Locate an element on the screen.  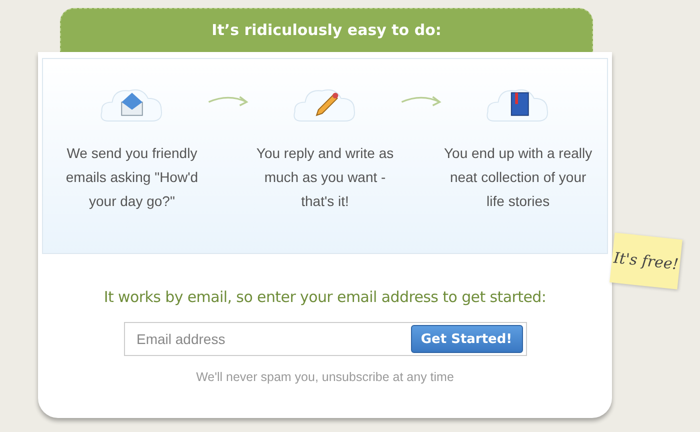
email-field: Email address Get Started! is located at coordinates (325, 339).